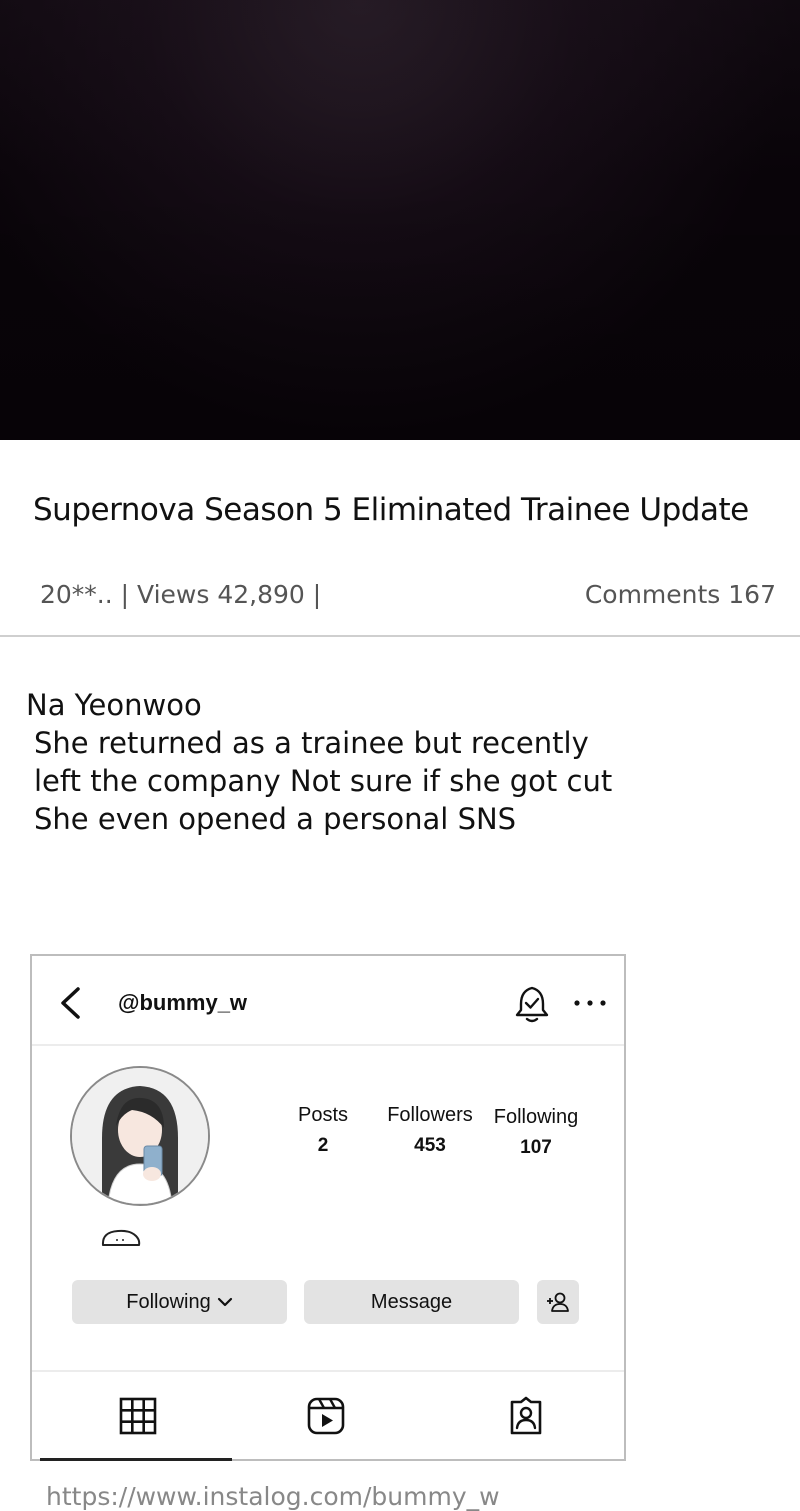 This screenshot has width=800, height=1511. Describe the element at coordinates (183, 1002) in the screenshot. I see `profile-handle: @bummy_w` at that location.